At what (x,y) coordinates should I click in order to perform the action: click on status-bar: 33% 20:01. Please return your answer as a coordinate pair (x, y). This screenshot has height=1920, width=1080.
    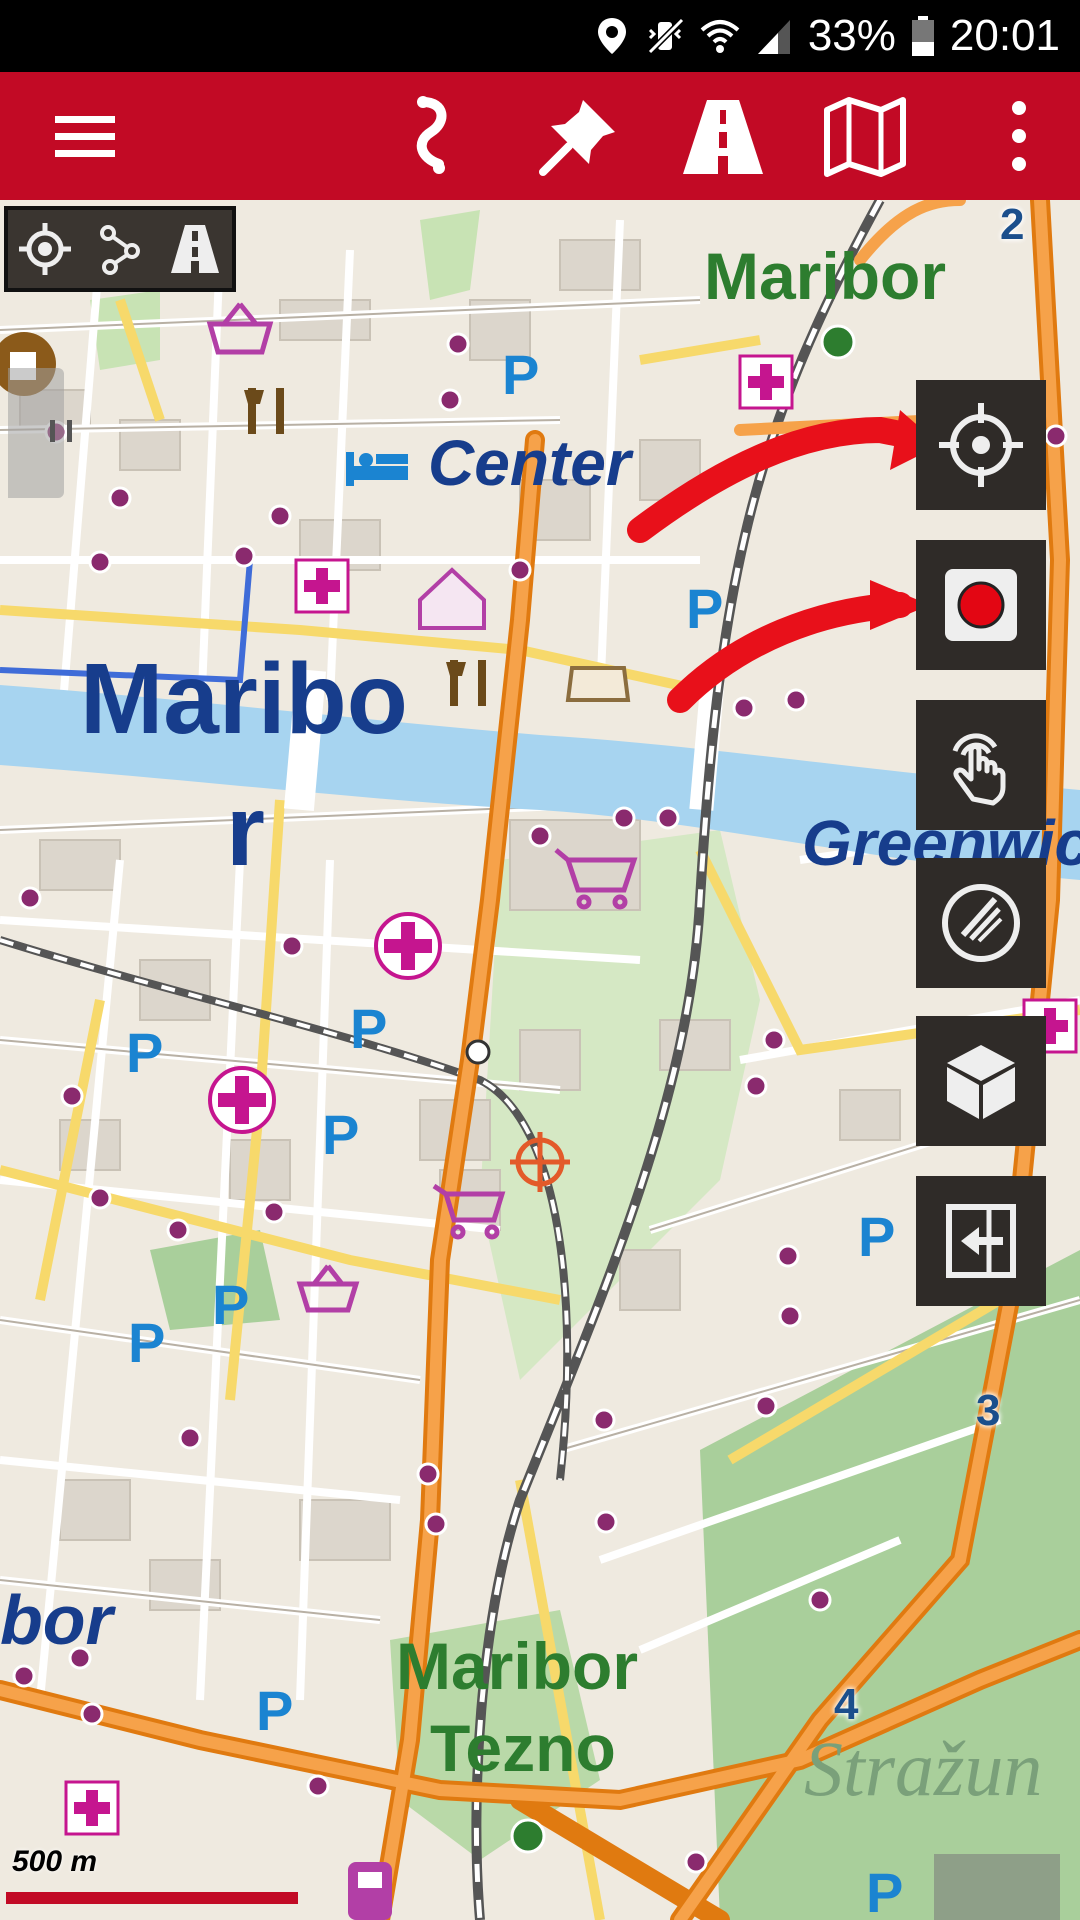
    Looking at the image, I should click on (540, 36).